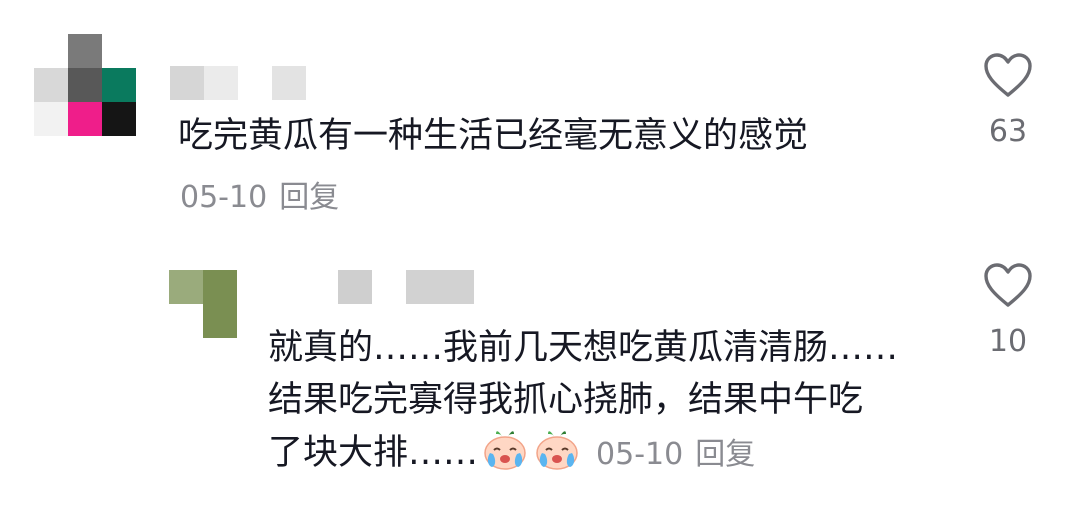 Image resolution: width=1080 pixels, height=521 pixels. What do you see at coordinates (640, 454) in the screenshot?
I see `reply-date: 05-10` at bounding box center [640, 454].